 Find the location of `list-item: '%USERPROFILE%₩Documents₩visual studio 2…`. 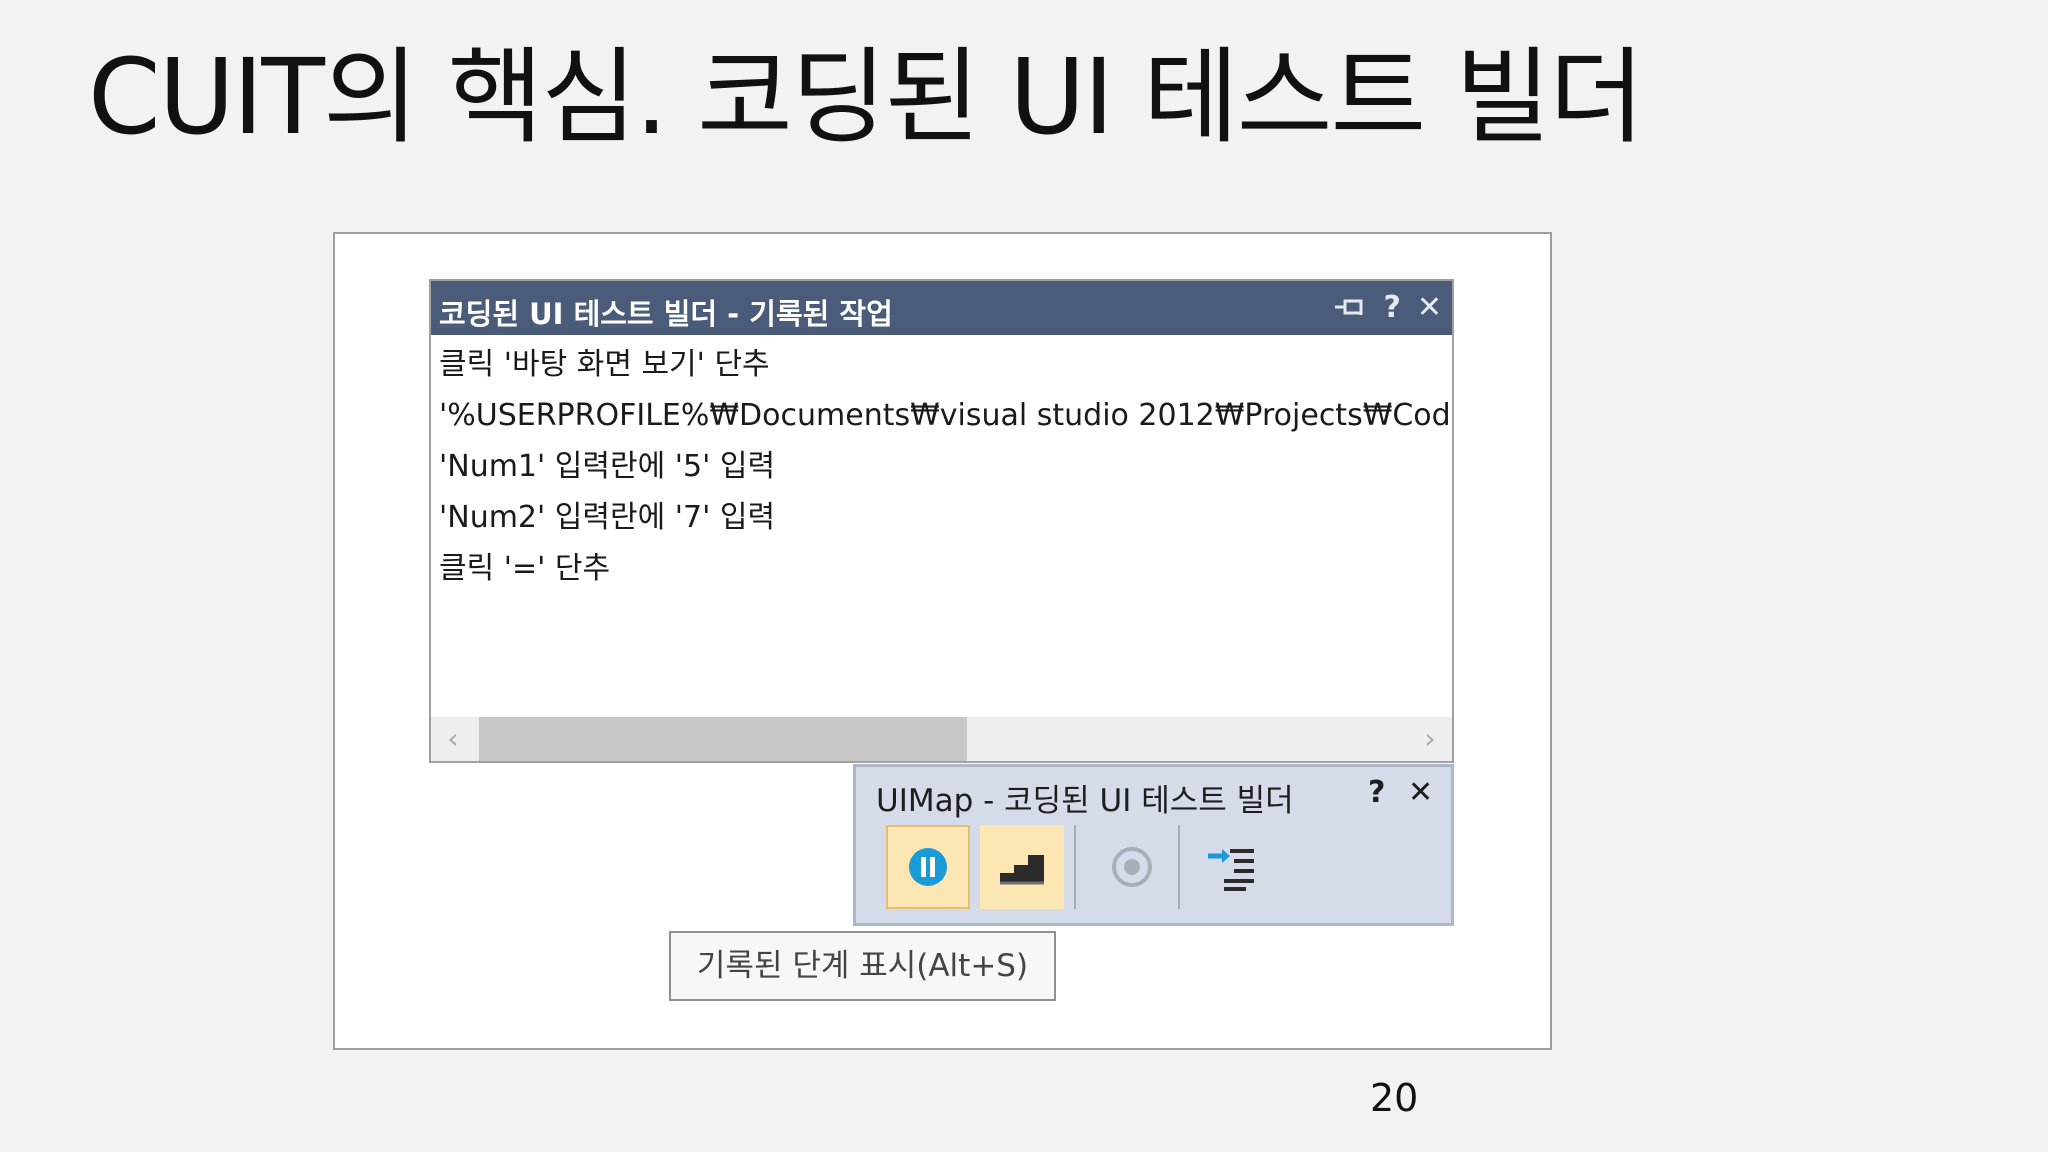

list-item: '%USERPROFILE%₩Documents₩visual studio 2… is located at coordinates (941, 415).